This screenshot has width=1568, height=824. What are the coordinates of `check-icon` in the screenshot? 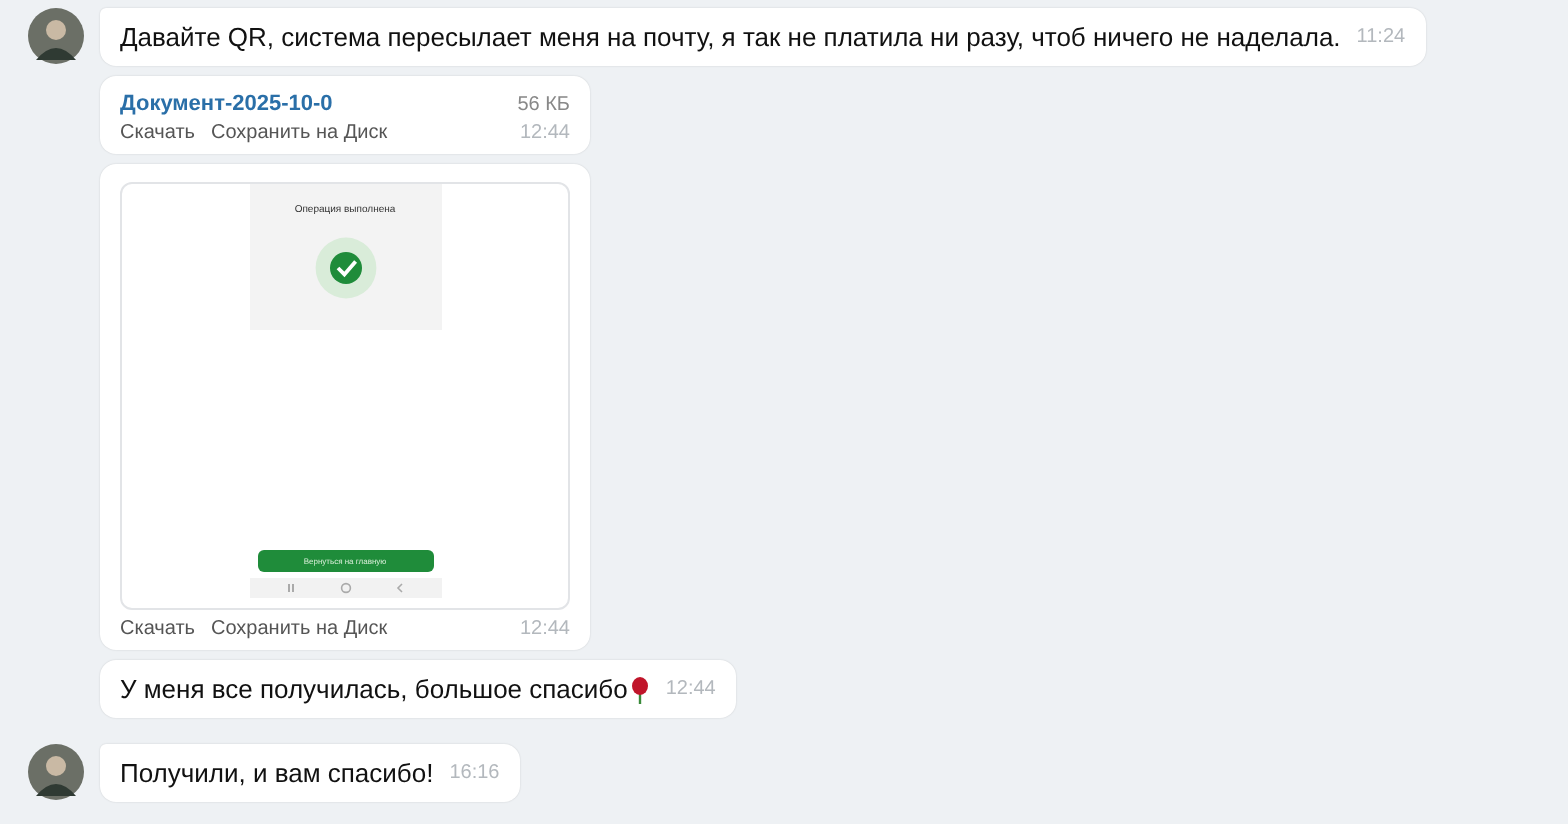 It's located at (345, 268).